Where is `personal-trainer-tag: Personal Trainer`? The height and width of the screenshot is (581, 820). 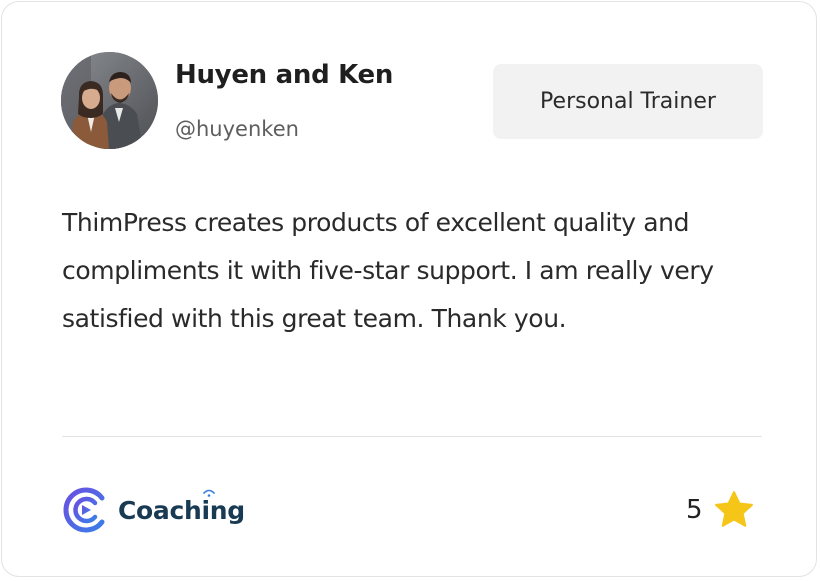 personal-trainer-tag: Personal Trainer is located at coordinates (628, 101).